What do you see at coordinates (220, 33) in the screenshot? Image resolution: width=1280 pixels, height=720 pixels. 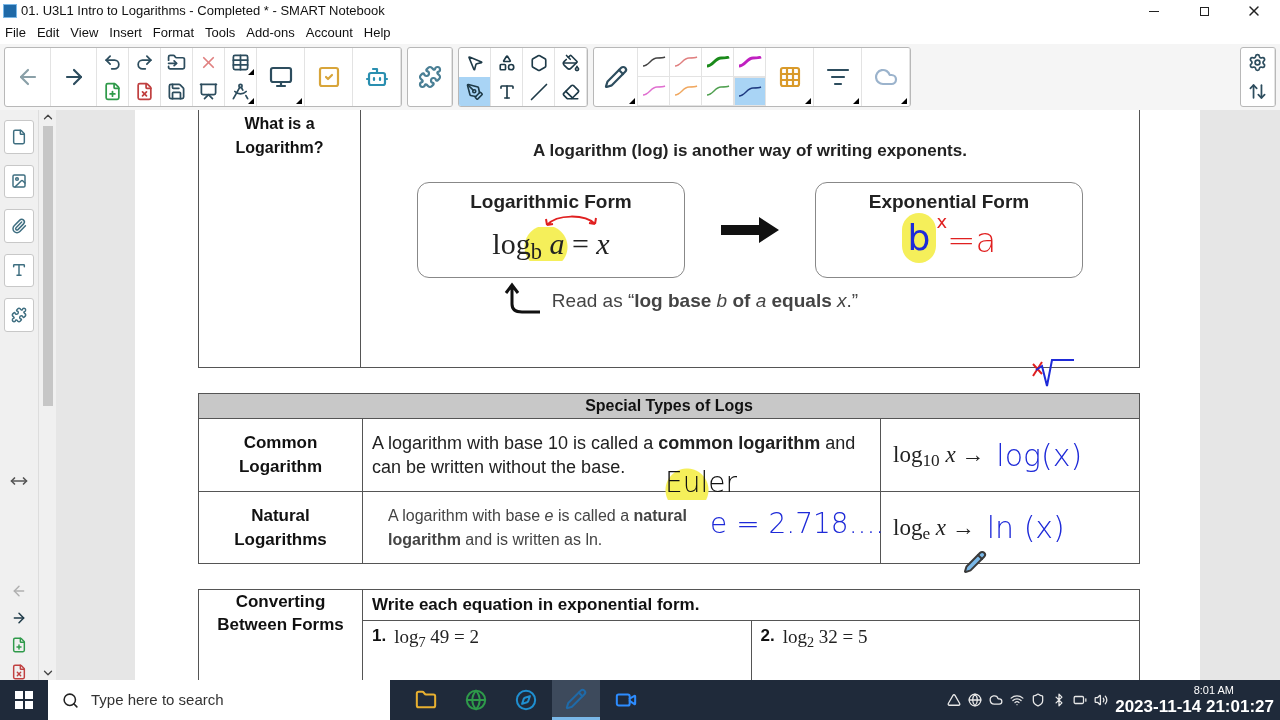 I see `menu-item: Tools` at bounding box center [220, 33].